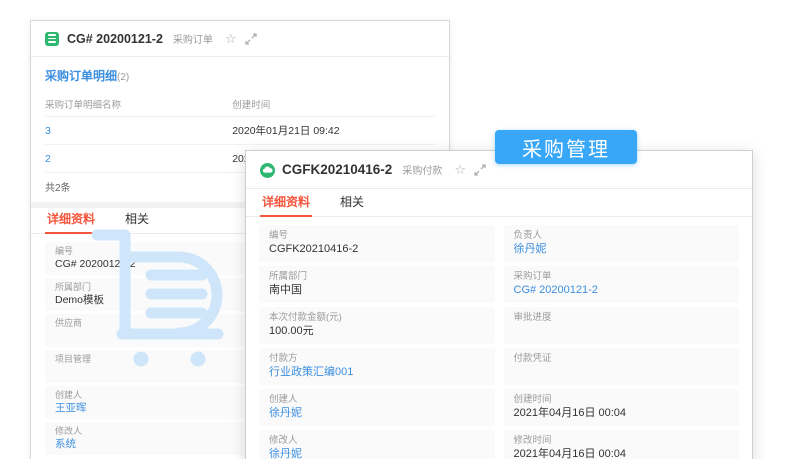 The width and height of the screenshot is (792, 459). Describe the element at coordinates (311, 372) in the screenshot. I see `payer-link: 行业政策汇编001` at that location.